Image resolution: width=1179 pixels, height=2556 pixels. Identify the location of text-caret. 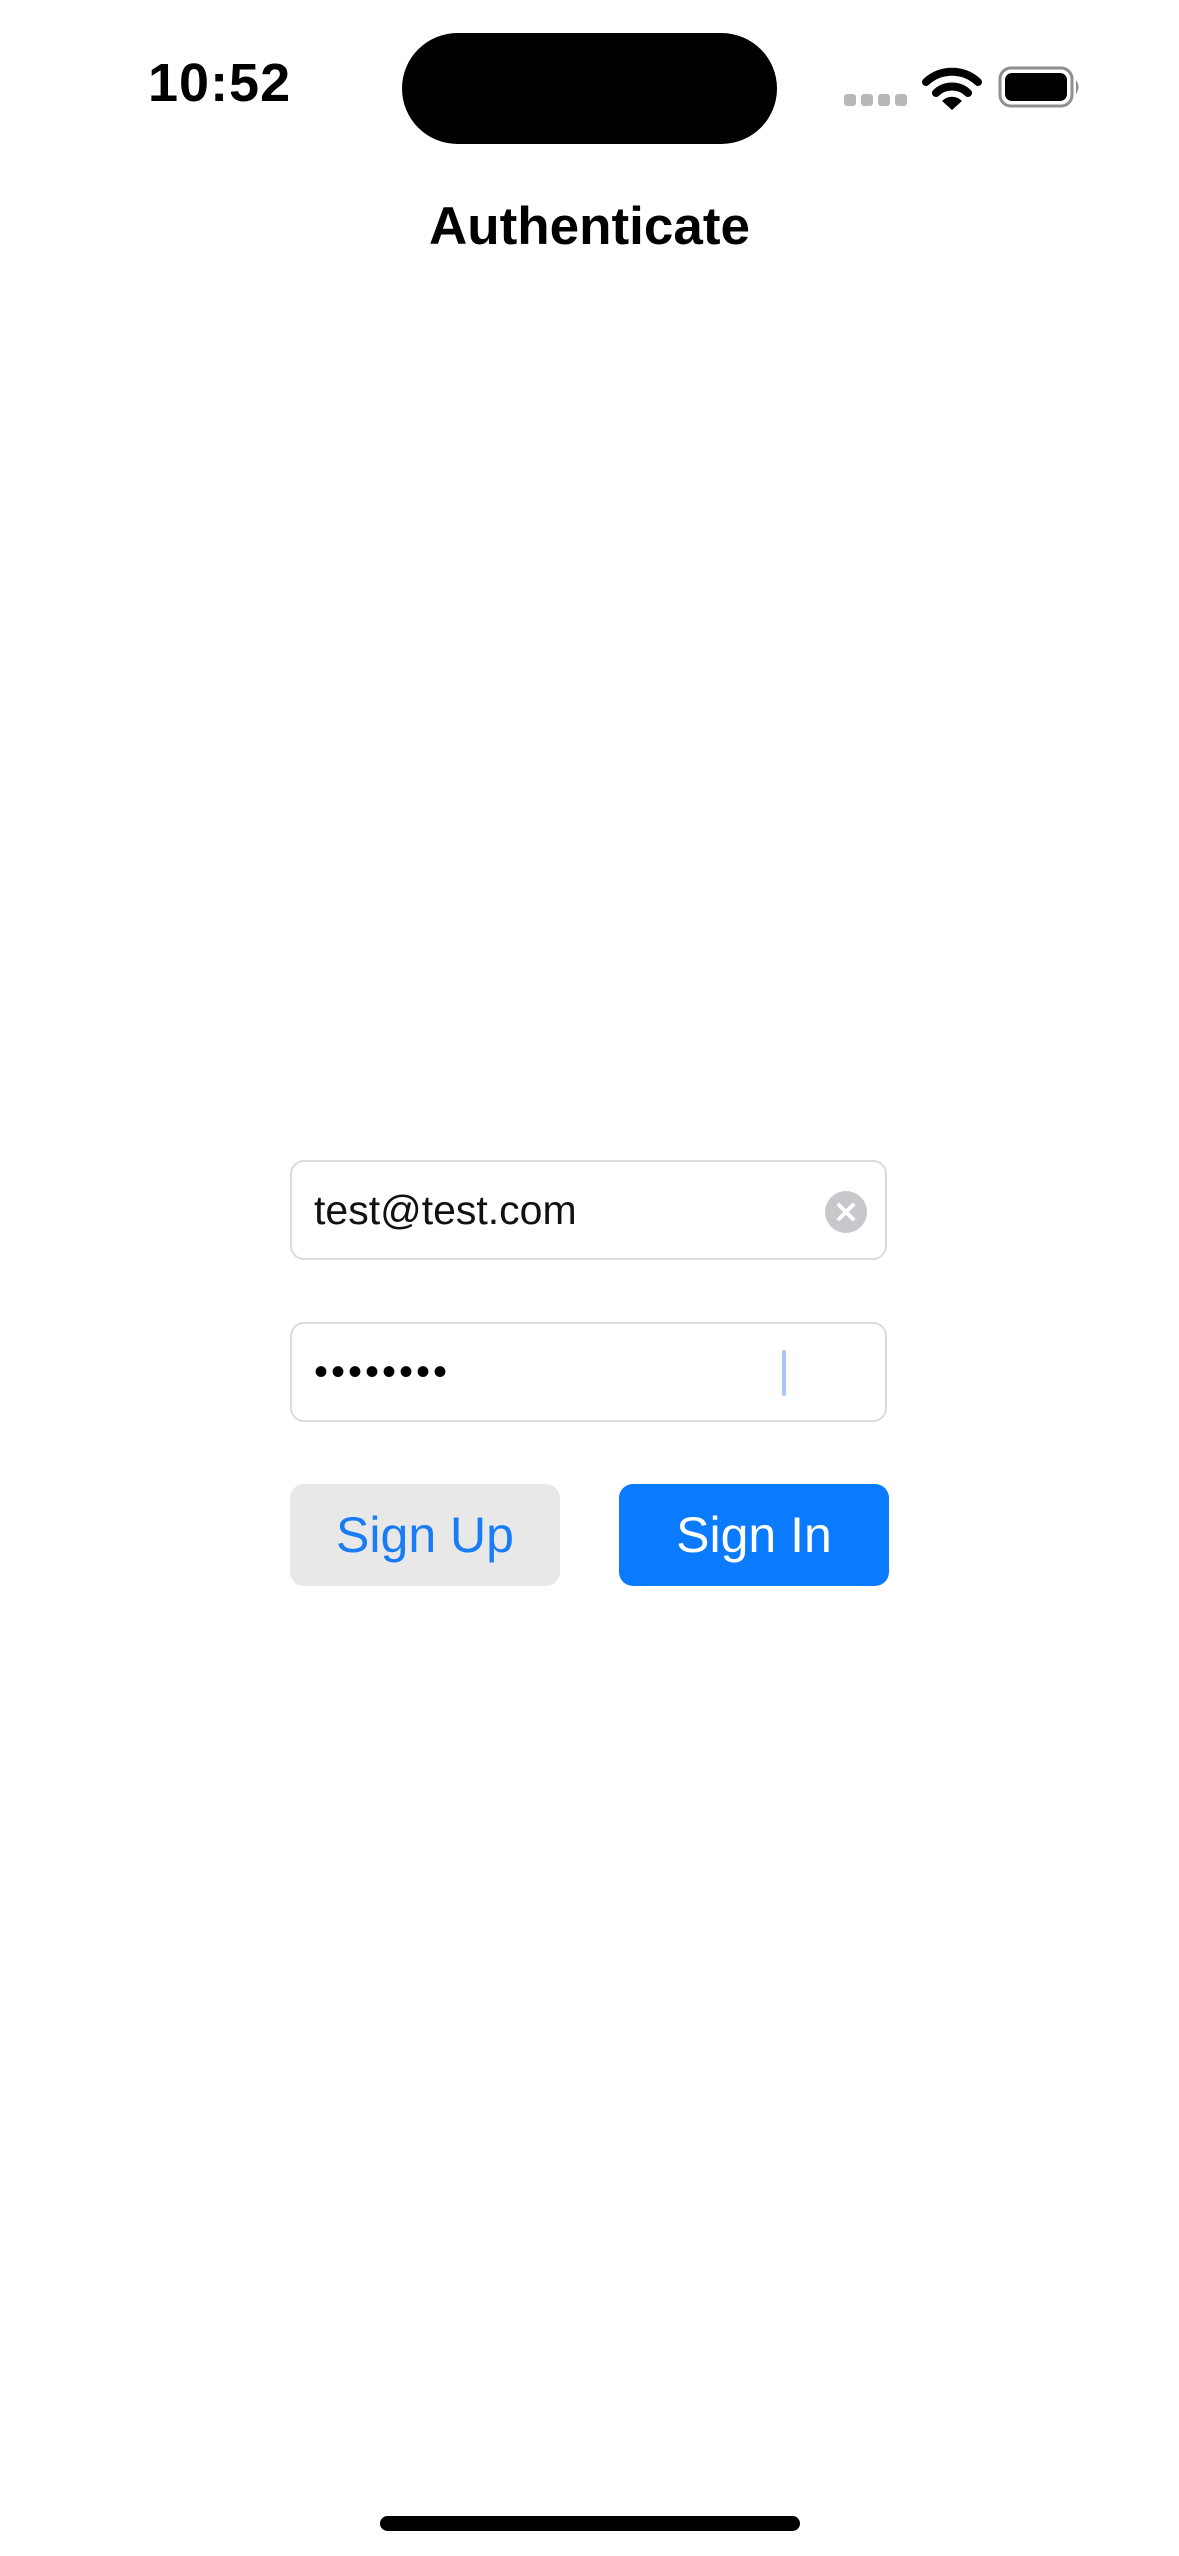
(784, 1373).